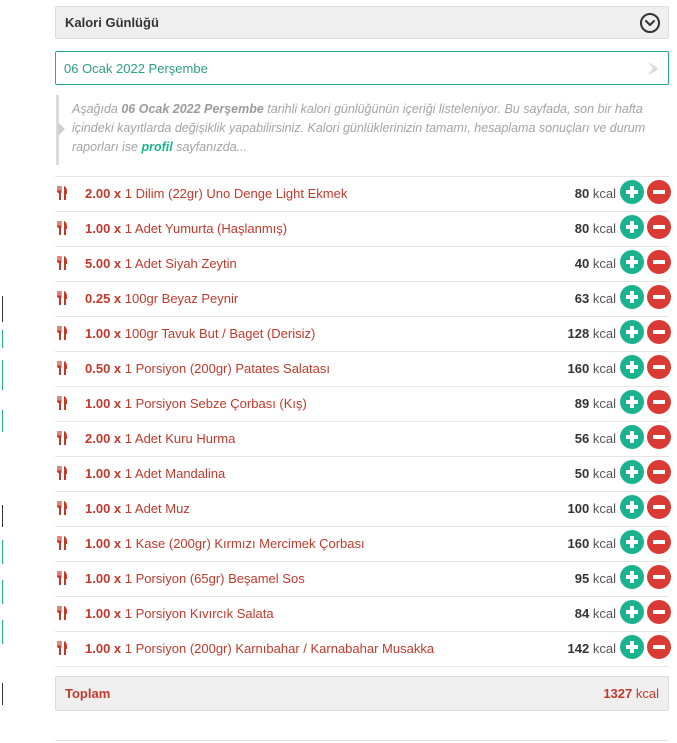  What do you see at coordinates (537, 648) in the screenshot?
I see `item-calories: 142 kcal` at bounding box center [537, 648].